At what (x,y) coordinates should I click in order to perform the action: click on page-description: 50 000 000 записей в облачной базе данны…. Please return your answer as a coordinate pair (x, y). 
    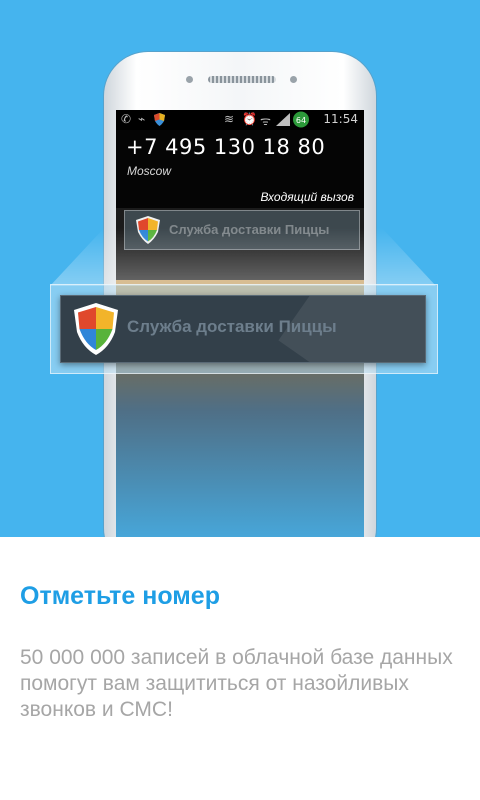
    Looking at the image, I should click on (236, 683).